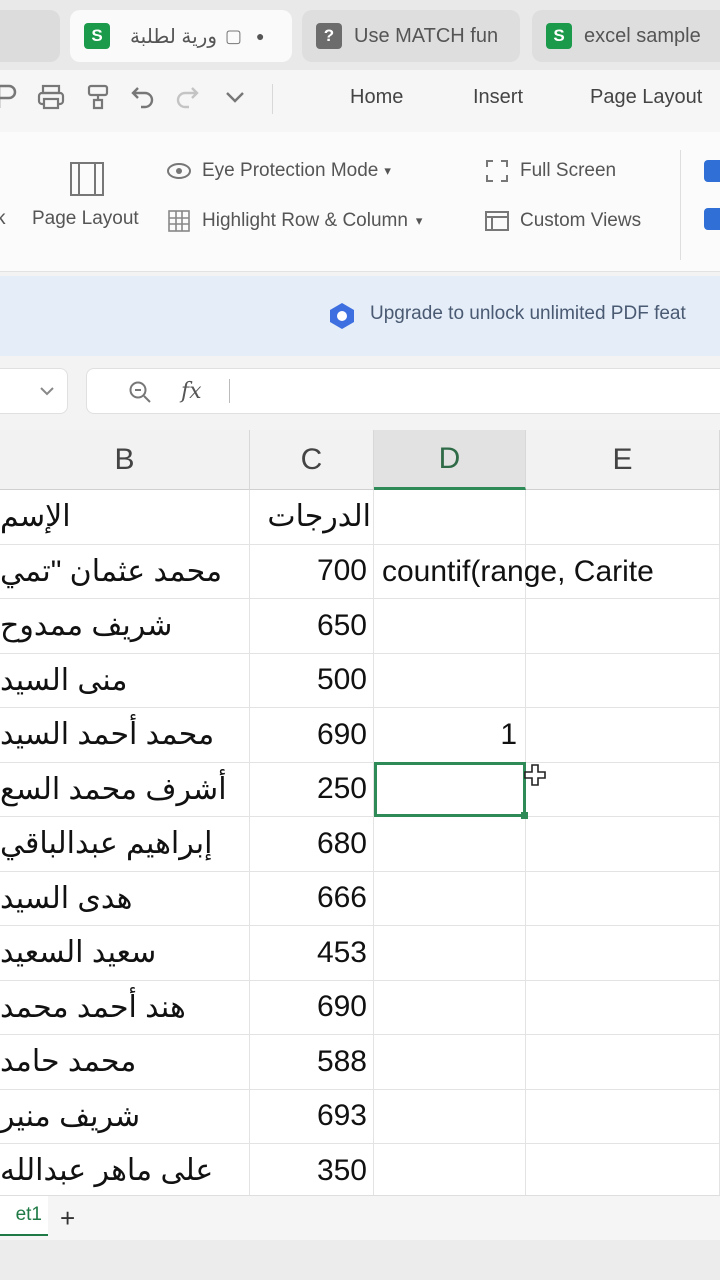 Image resolution: width=720 pixels, height=1280 pixels. I want to click on sheet-icon: S, so click(559, 36).